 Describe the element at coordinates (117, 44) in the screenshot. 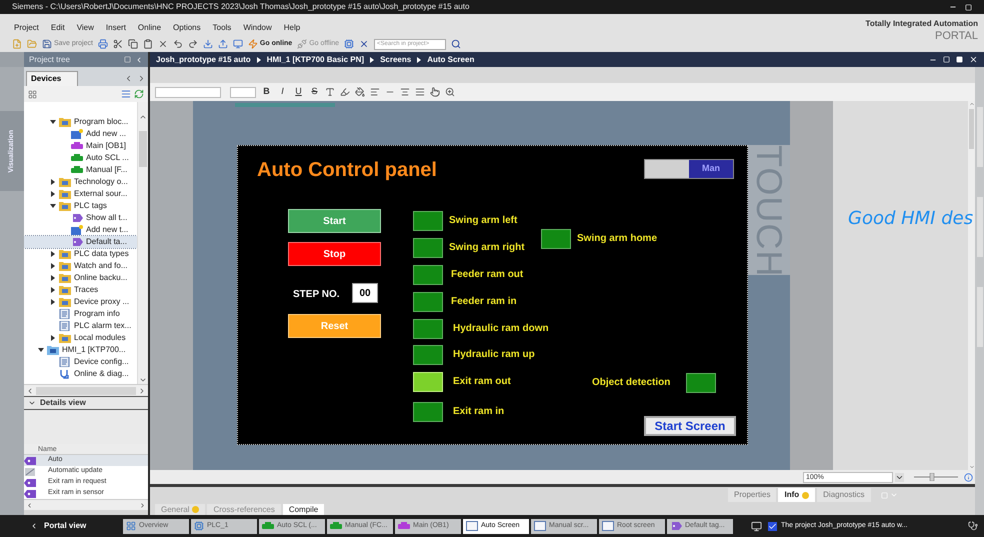

I see `cut-icon` at that location.